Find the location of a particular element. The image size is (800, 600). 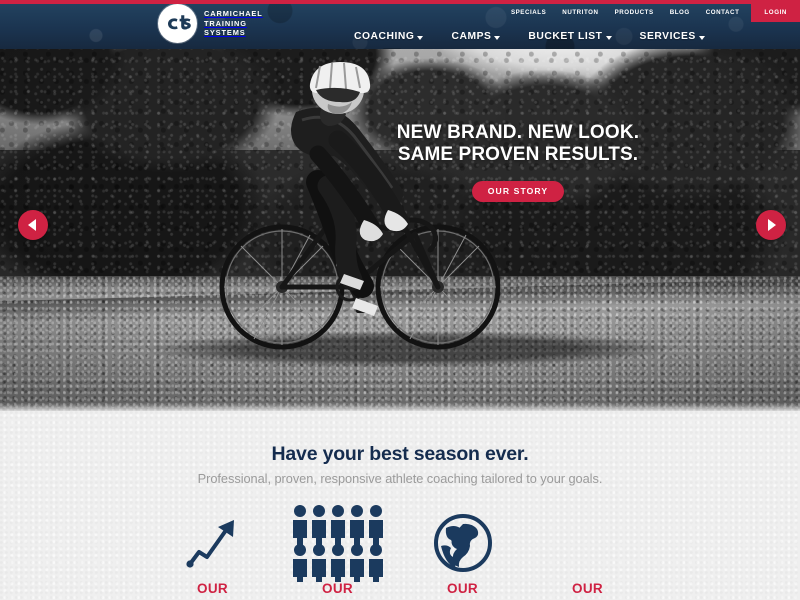

site-logo: Carmichael Training Systems is located at coordinates (210, 23).